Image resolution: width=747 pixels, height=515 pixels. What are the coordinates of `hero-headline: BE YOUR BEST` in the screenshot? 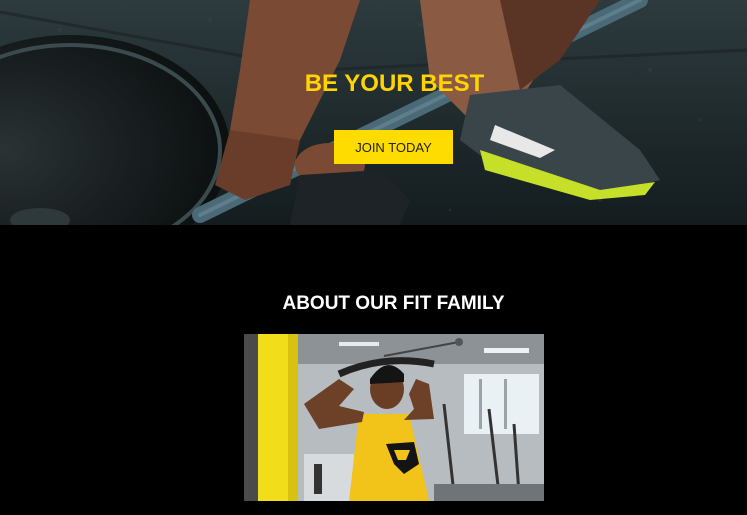 It's located at (394, 83).